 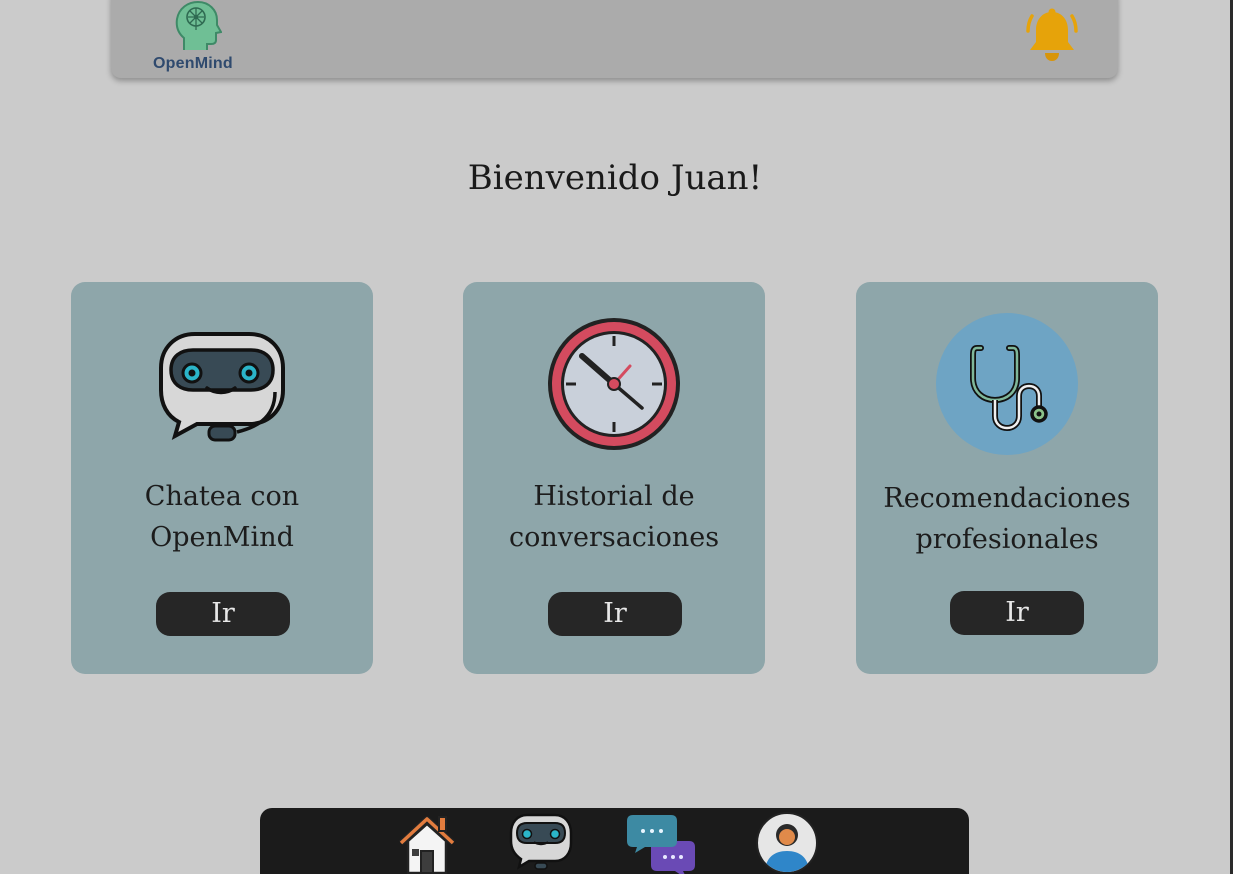 What do you see at coordinates (1007, 478) in the screenshot?
I see `card-recommendations: Recomendaciones profesionales Ir` at bounding box center [1007, 478].